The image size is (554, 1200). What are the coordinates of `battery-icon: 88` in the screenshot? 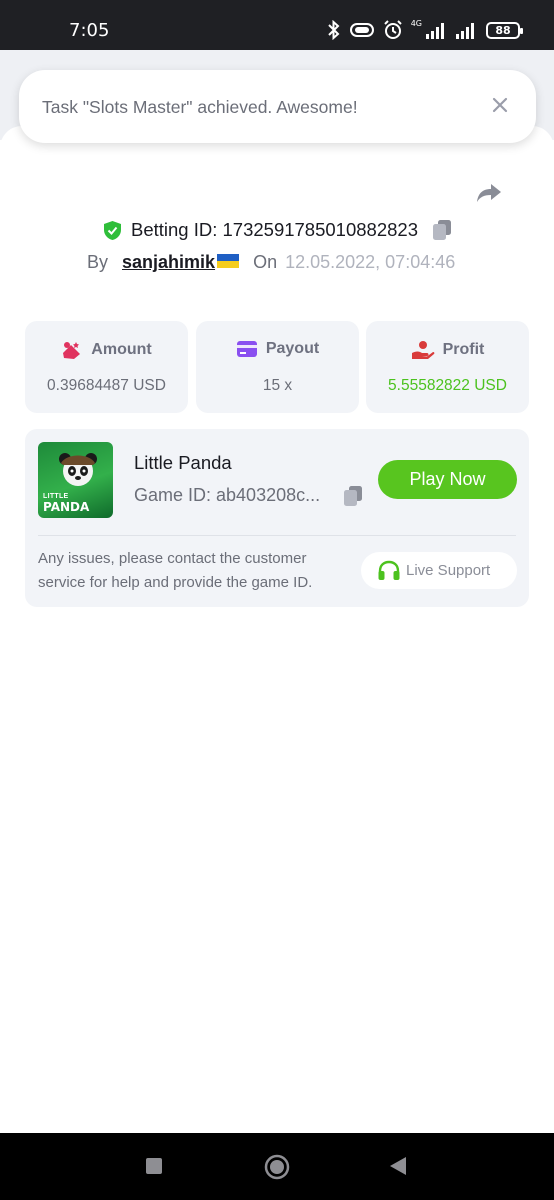 It's located at (504, 30).